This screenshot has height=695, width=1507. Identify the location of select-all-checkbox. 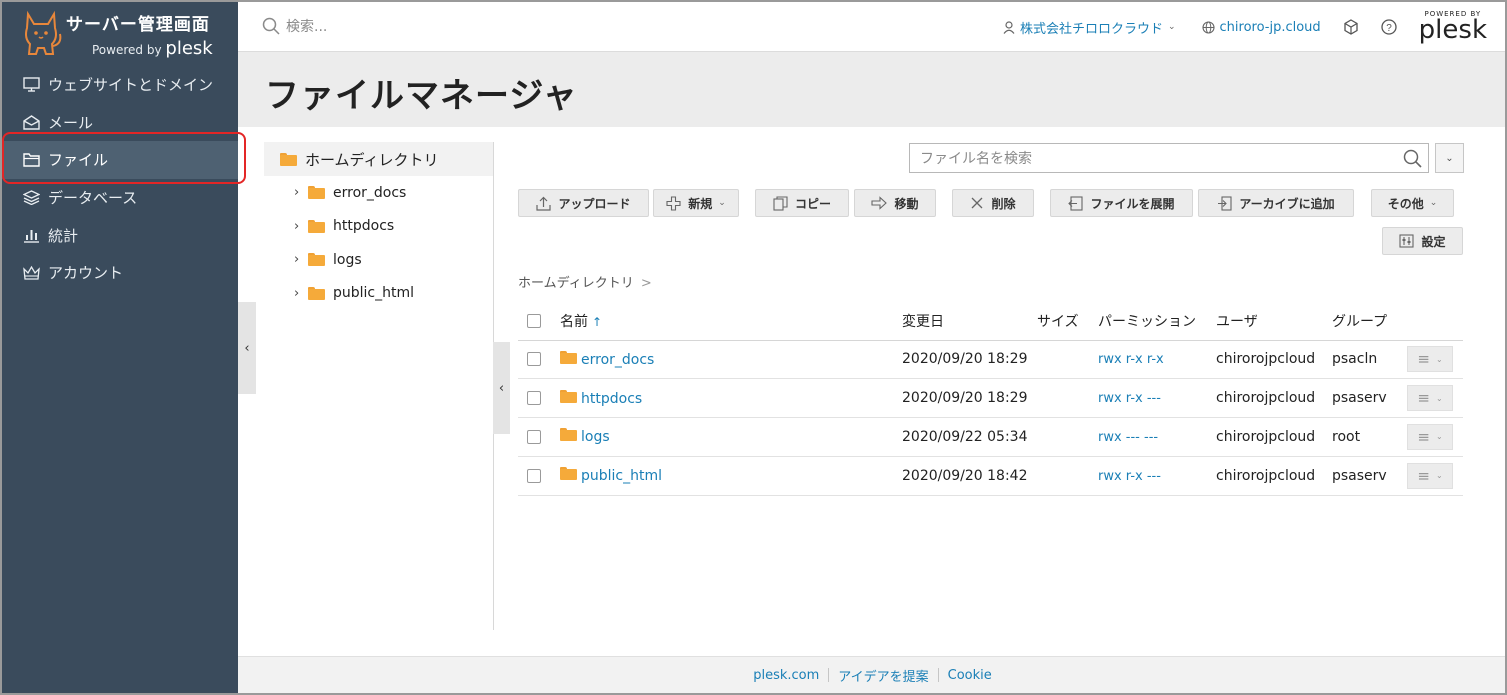
(534, 320).